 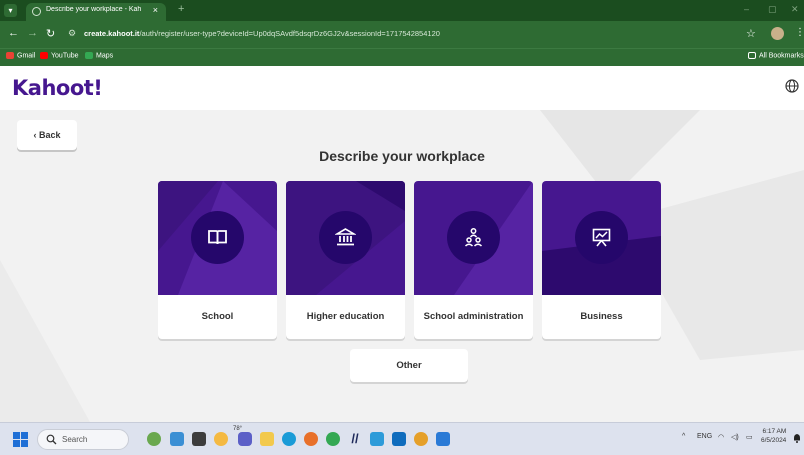 What do you see at coordinates (267, 439) in the screenshot?
I see `file-explorer-icon` at bounding box center [267, 439].